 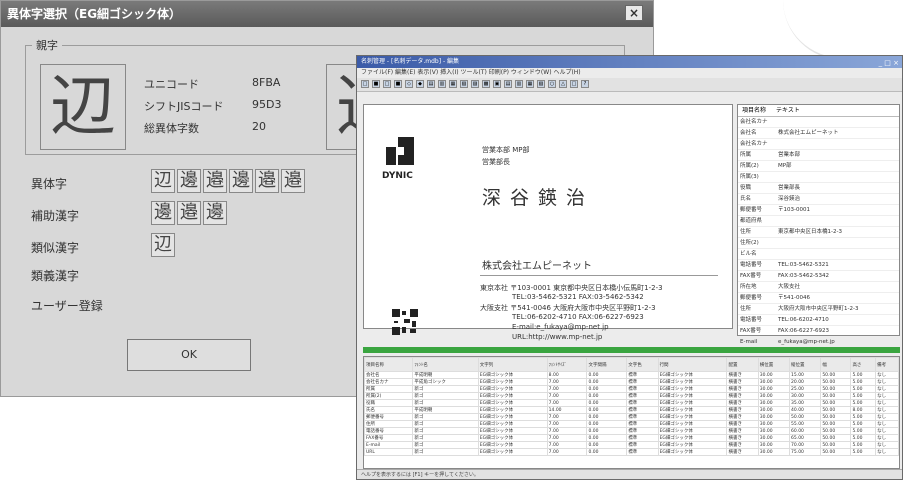 I want to click on toolbar-undo-icon: ▥, so click(x=442, y=84).